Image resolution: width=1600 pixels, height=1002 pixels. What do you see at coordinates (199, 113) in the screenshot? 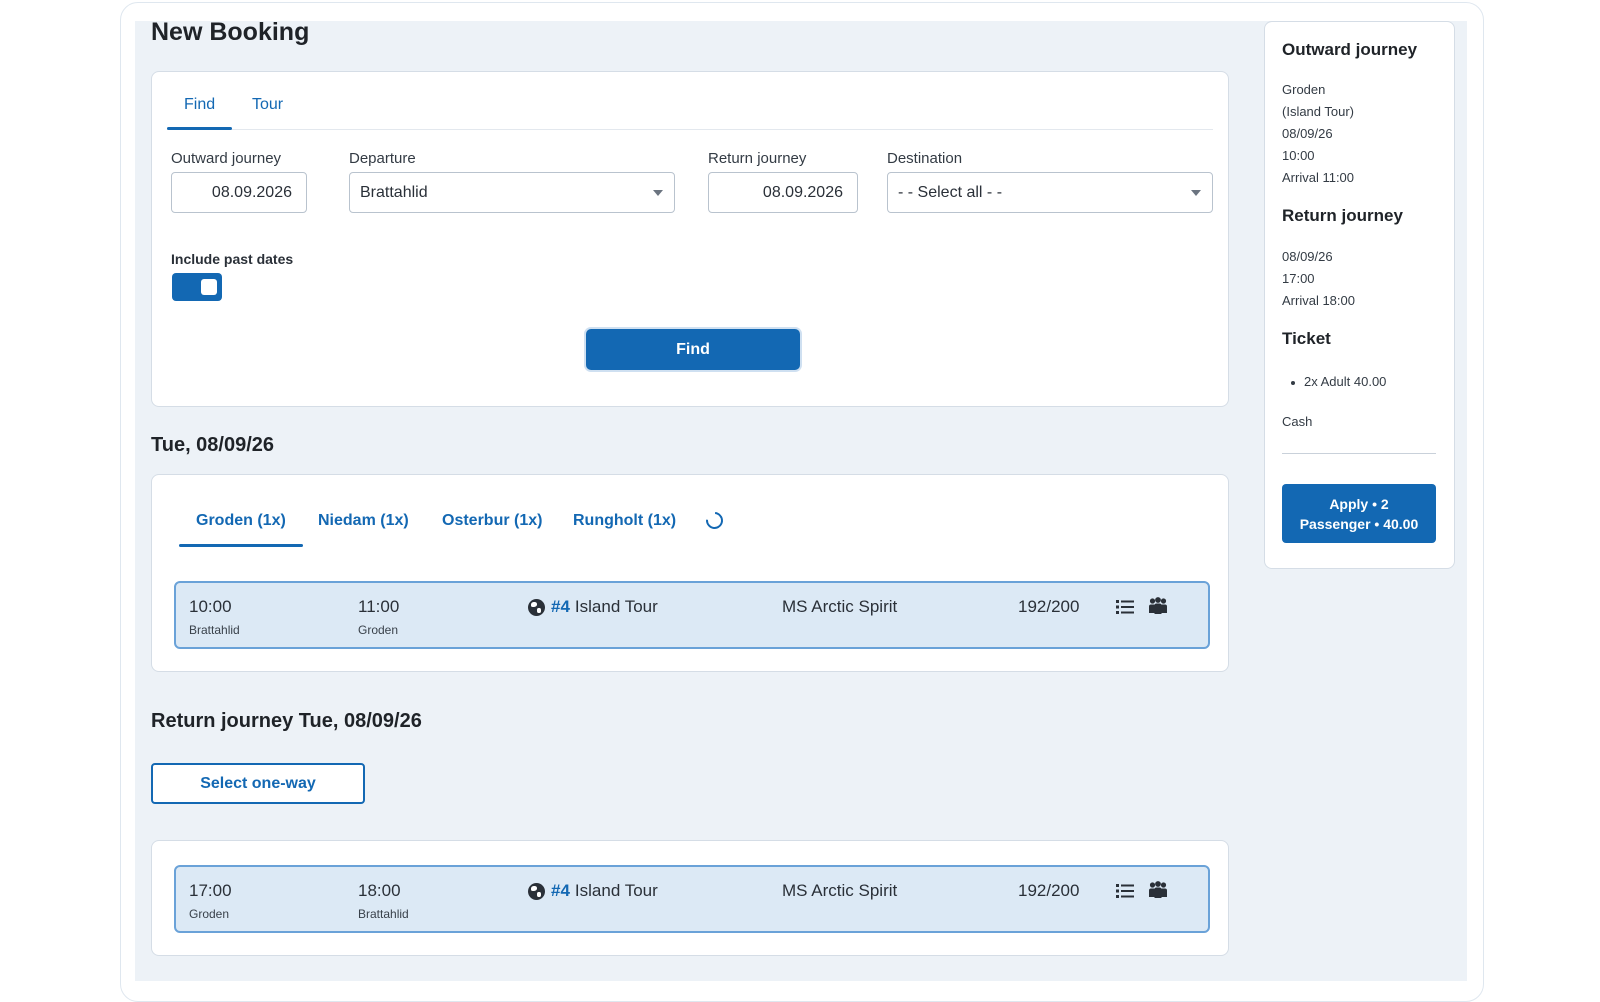
I see `tab-find: Find` at bounding box center [199, 113].